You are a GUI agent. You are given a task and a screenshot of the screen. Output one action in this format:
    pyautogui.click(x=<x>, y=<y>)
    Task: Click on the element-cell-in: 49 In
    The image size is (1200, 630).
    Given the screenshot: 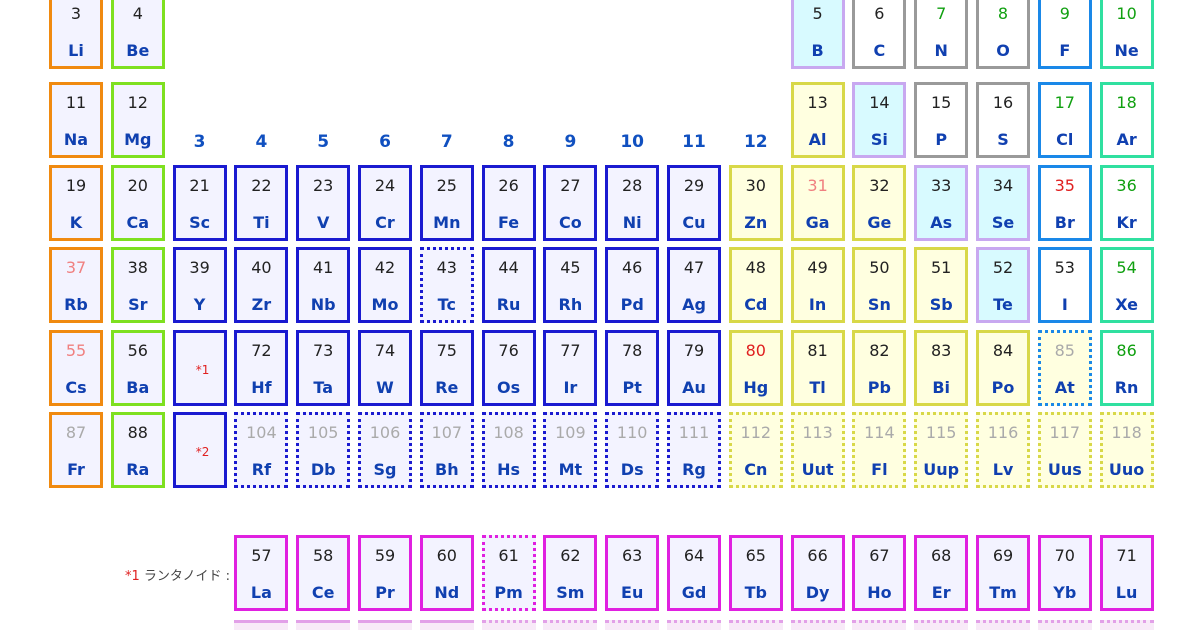 What is the action you would take?
    pyautogui.click(x=817, y=285)
    